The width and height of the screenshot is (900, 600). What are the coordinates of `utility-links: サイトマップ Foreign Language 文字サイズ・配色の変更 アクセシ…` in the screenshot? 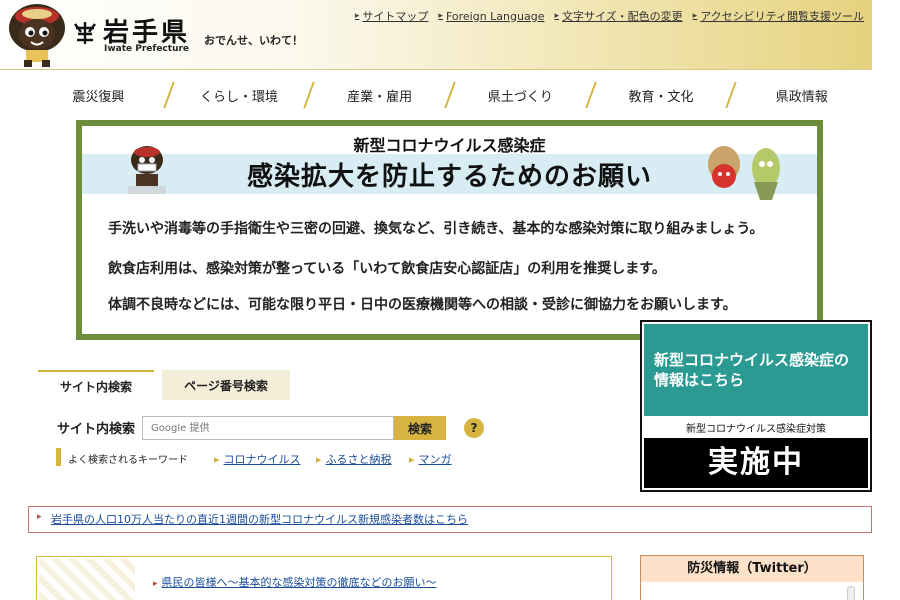 It's located at (609, 16).